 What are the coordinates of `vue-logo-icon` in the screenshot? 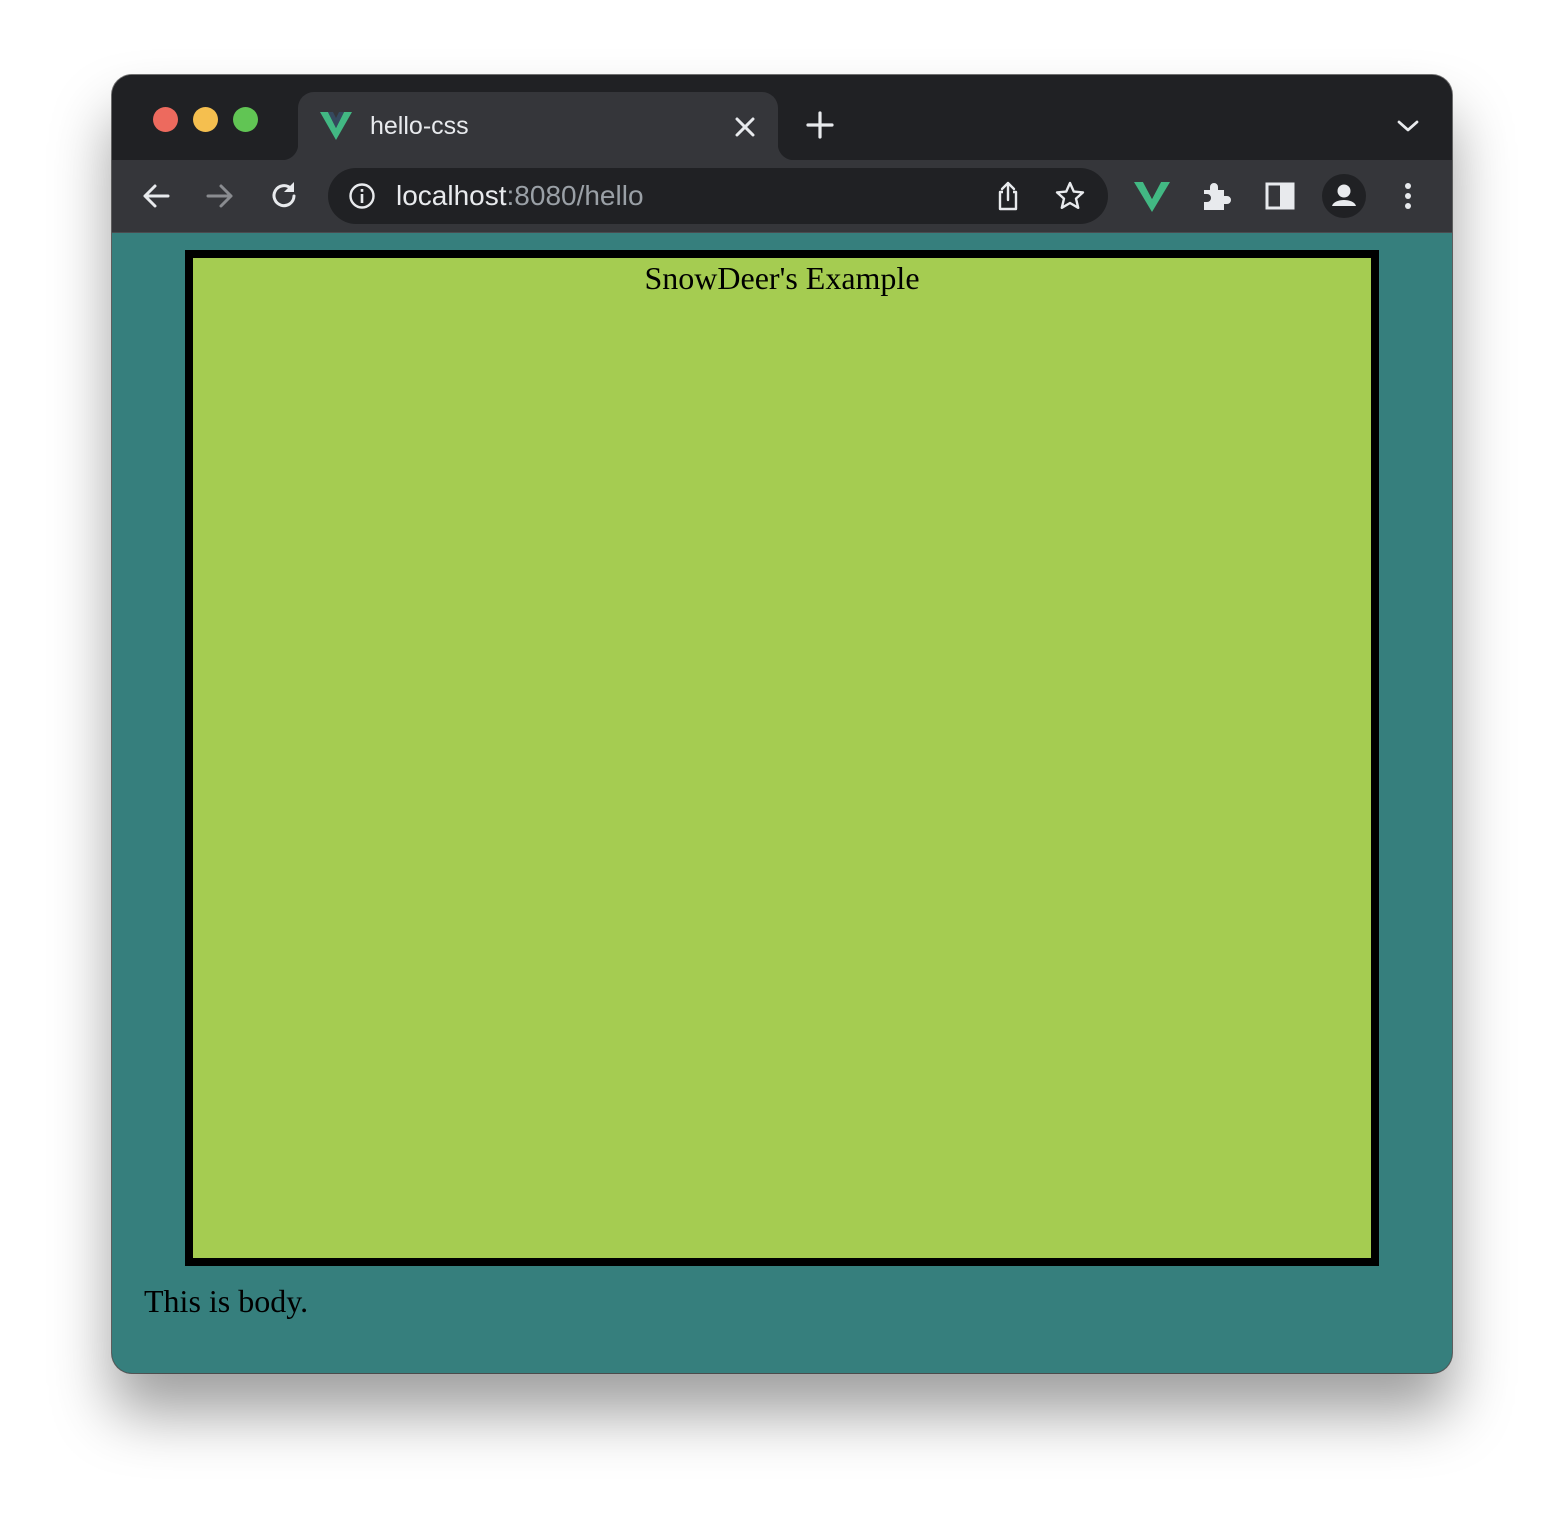 It's located at (336, 126).